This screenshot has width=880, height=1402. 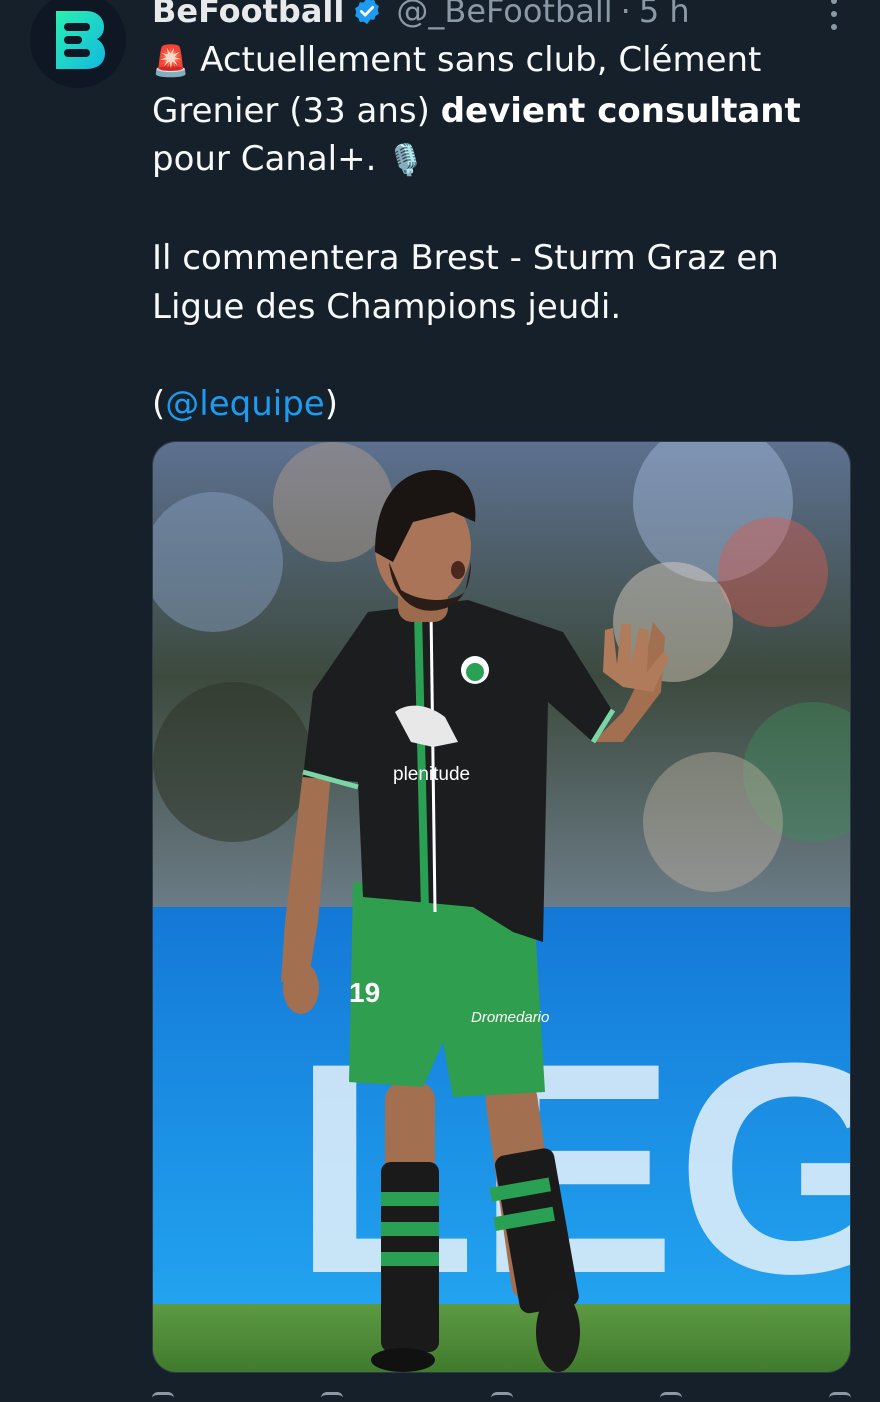 What do you see at coordinates (510, 1017) in the screenshot?
I see `shorts-sponsor: Dromedario` at bounding box center [510, 1017].